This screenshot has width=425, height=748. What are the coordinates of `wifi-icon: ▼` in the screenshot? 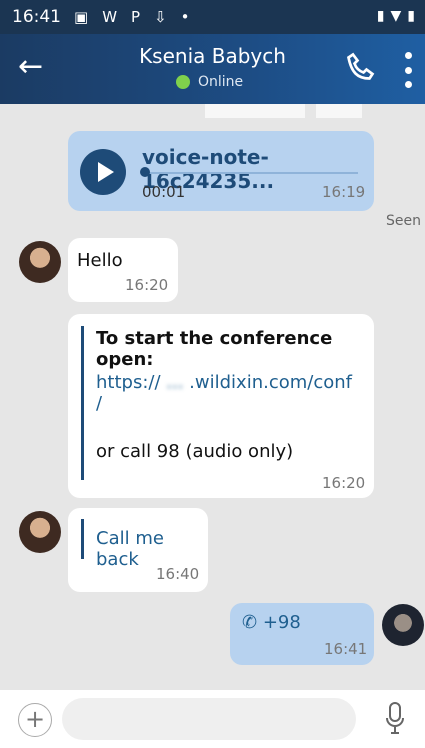 It's located at (396, 16).